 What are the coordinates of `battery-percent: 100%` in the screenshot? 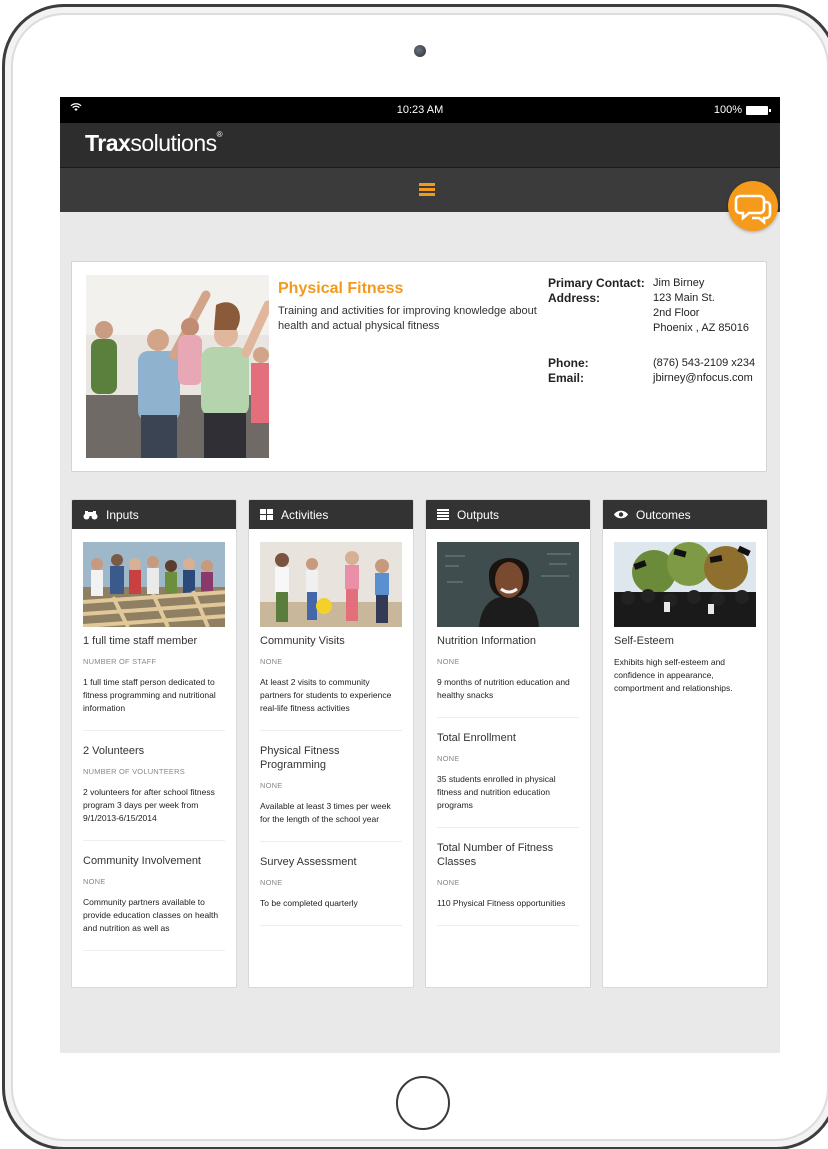 It's located at (727, 110).